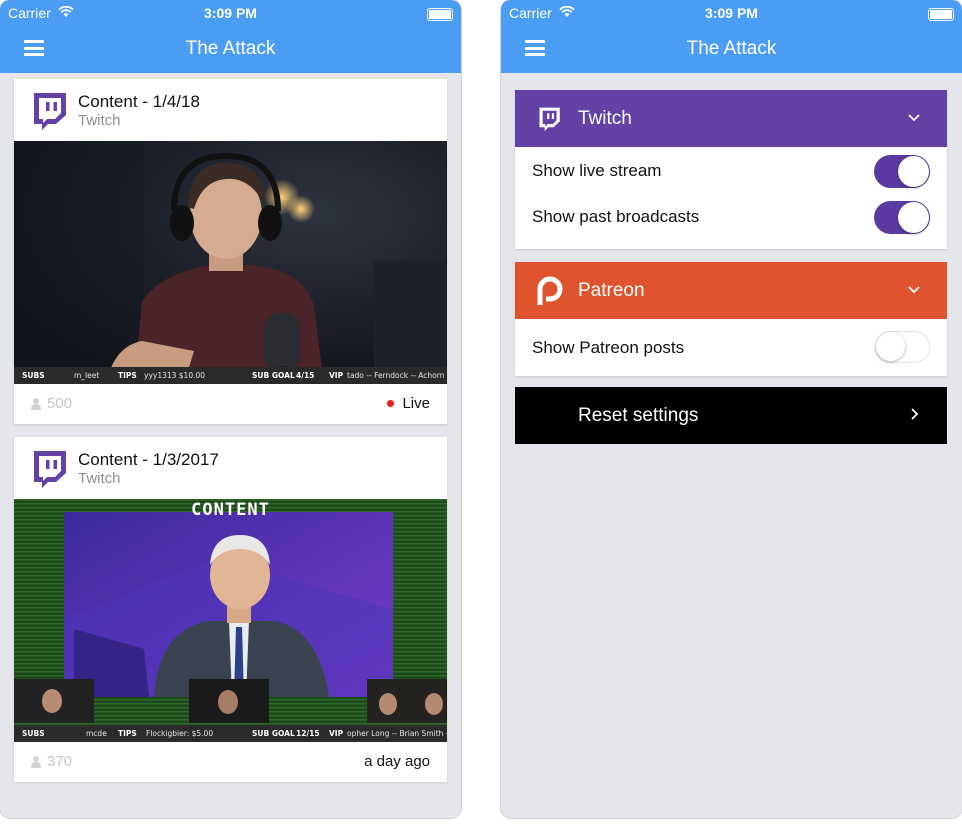  I want to click on reset-settings-label: Reset settings, so click(638, 415).